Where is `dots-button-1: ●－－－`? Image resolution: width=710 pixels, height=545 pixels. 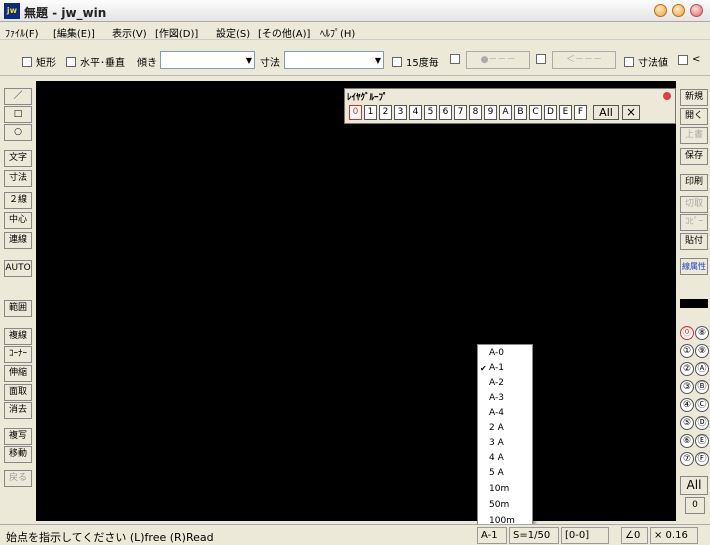
dots-button-1: ●－－－ is located at coordinates (498, 60).